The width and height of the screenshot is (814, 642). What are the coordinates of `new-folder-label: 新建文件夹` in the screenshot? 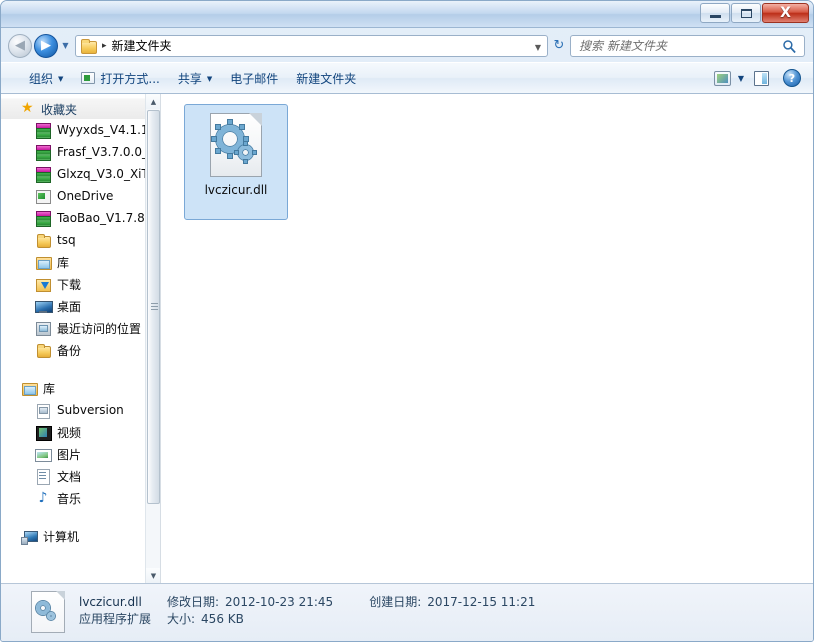 It's located at (326, 78).